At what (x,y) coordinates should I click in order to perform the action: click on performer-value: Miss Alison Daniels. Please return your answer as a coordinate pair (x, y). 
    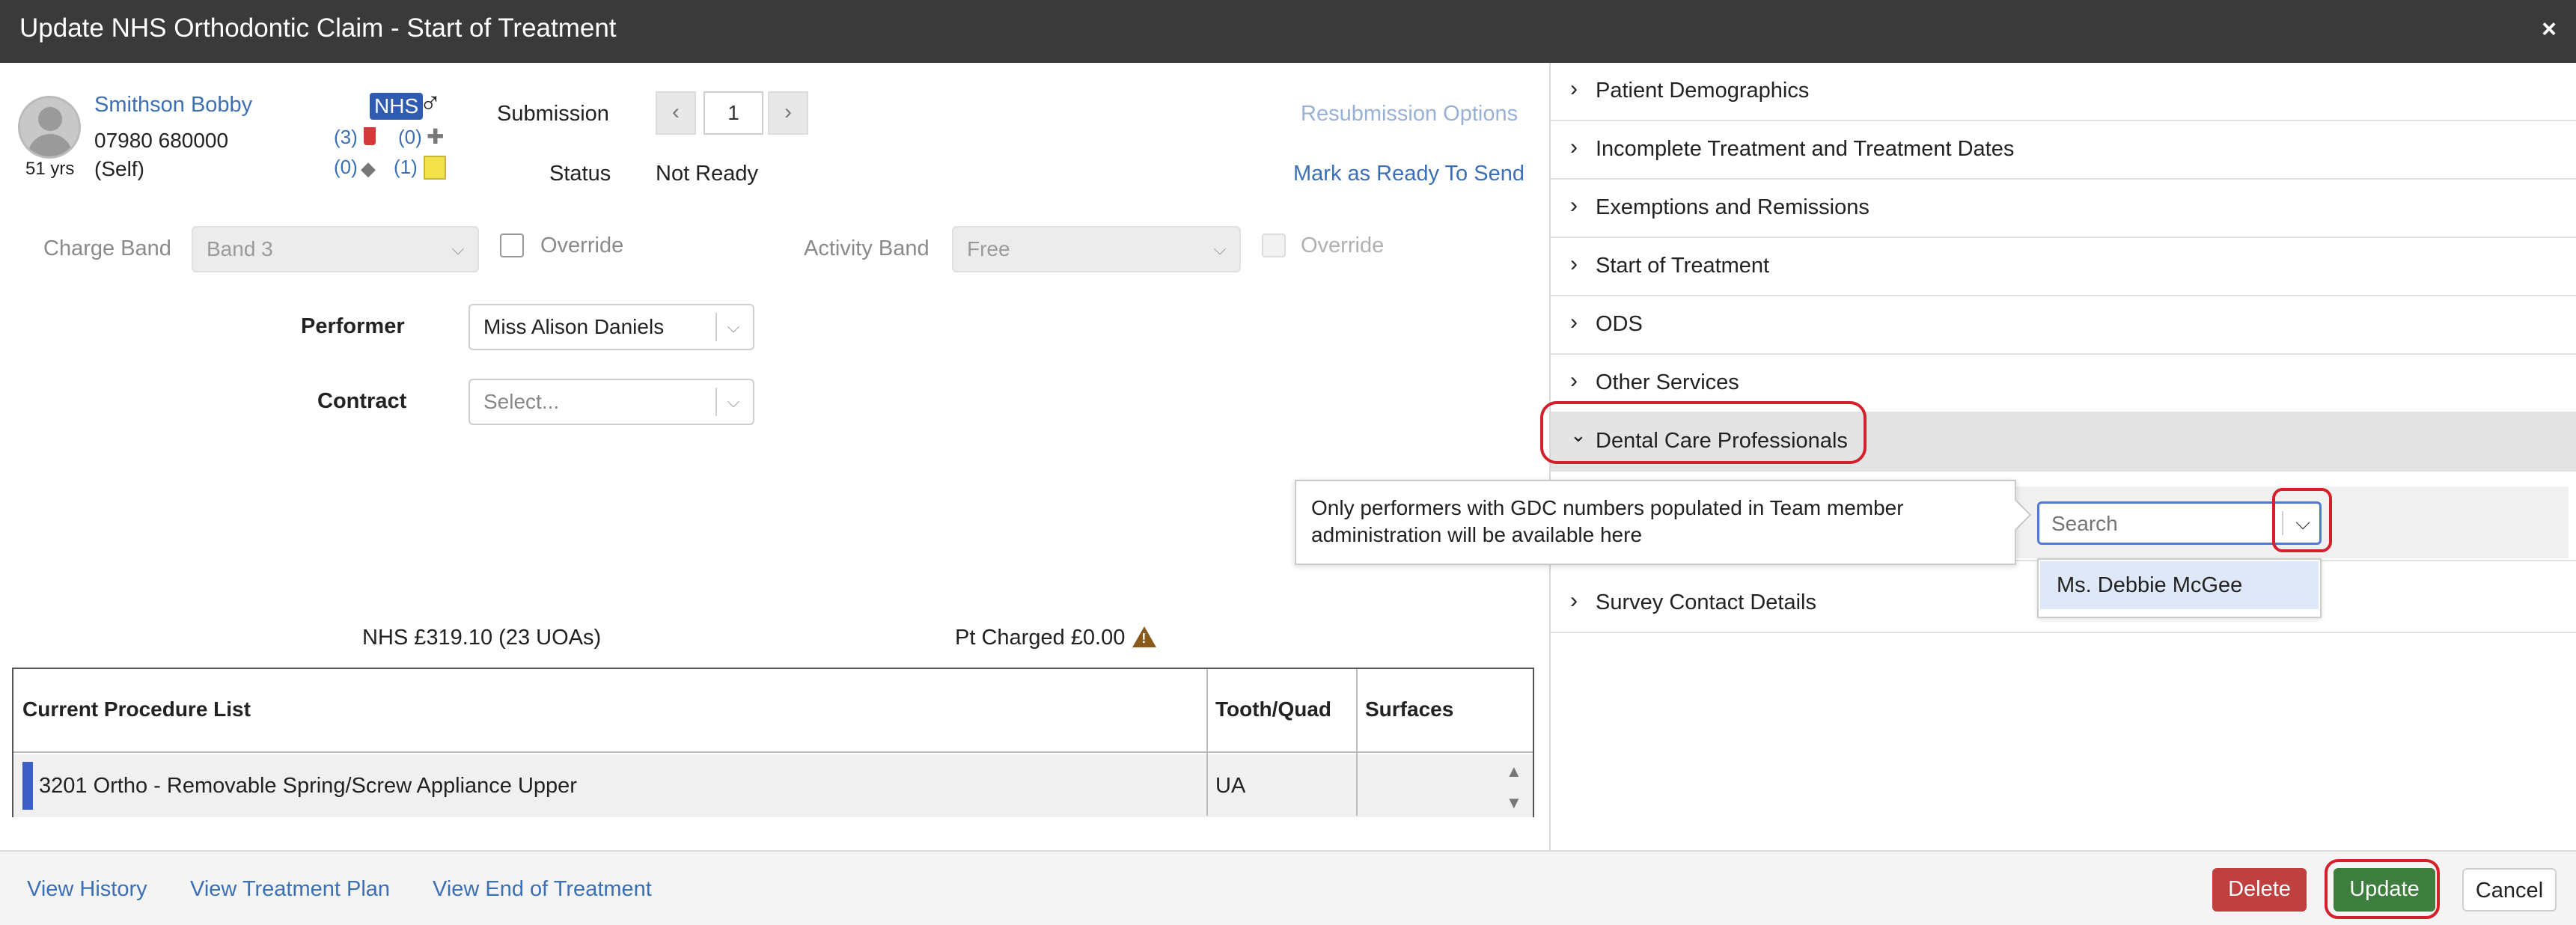
    Looking at the image, I should click on (574, 326).